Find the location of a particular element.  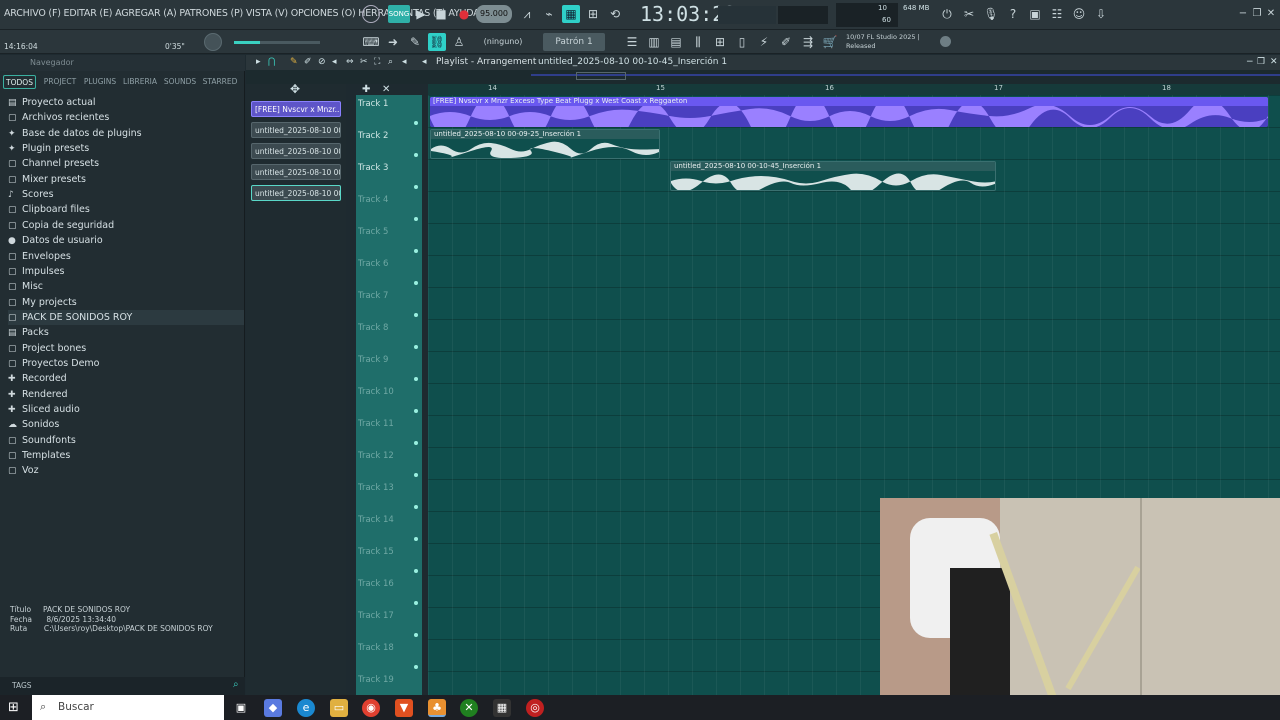

taskbar-search: Buscar is located at coordinates (128, 707).